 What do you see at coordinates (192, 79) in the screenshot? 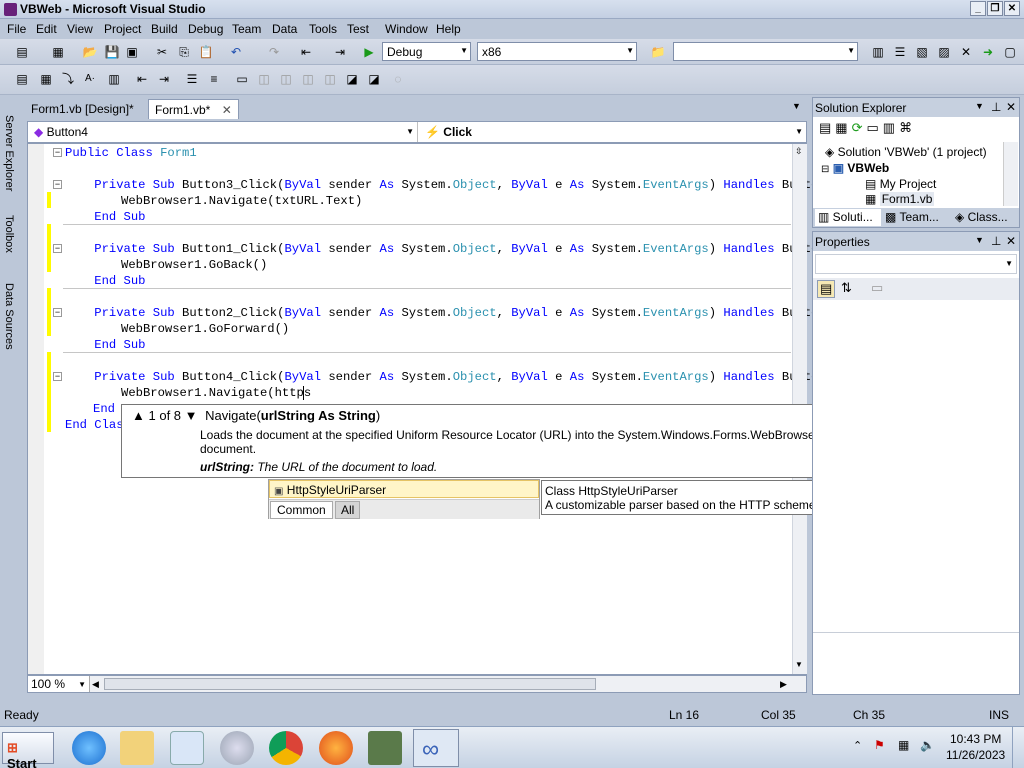
I see `comment-lines-icon: ☰` at bounding box center [192, 79].